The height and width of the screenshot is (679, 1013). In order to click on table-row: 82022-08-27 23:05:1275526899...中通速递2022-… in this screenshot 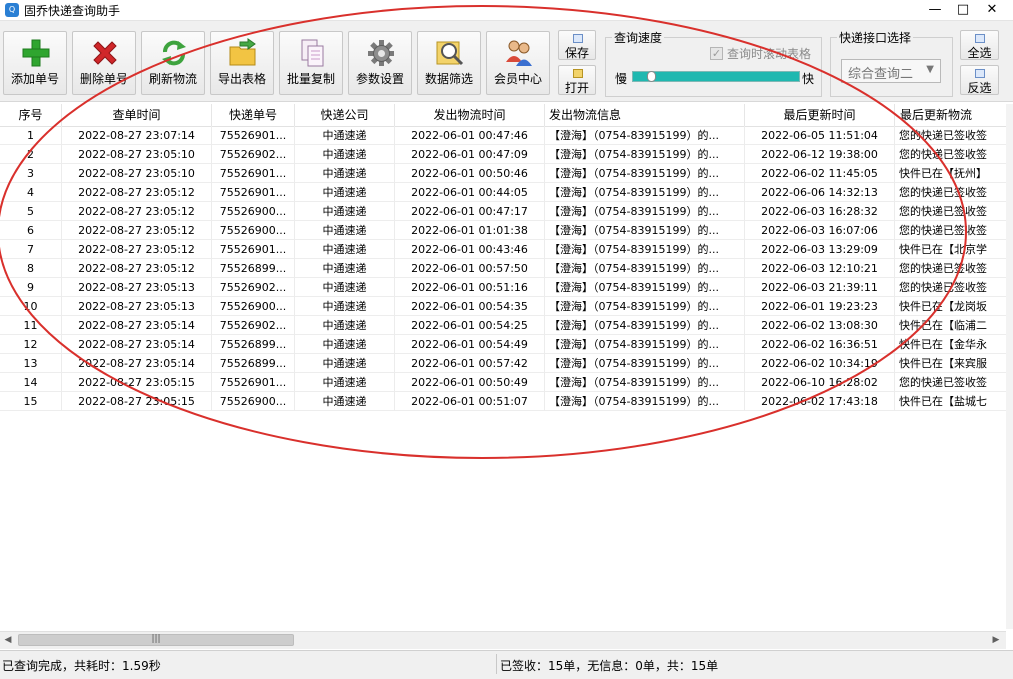, I will do `click(503, 268)`.